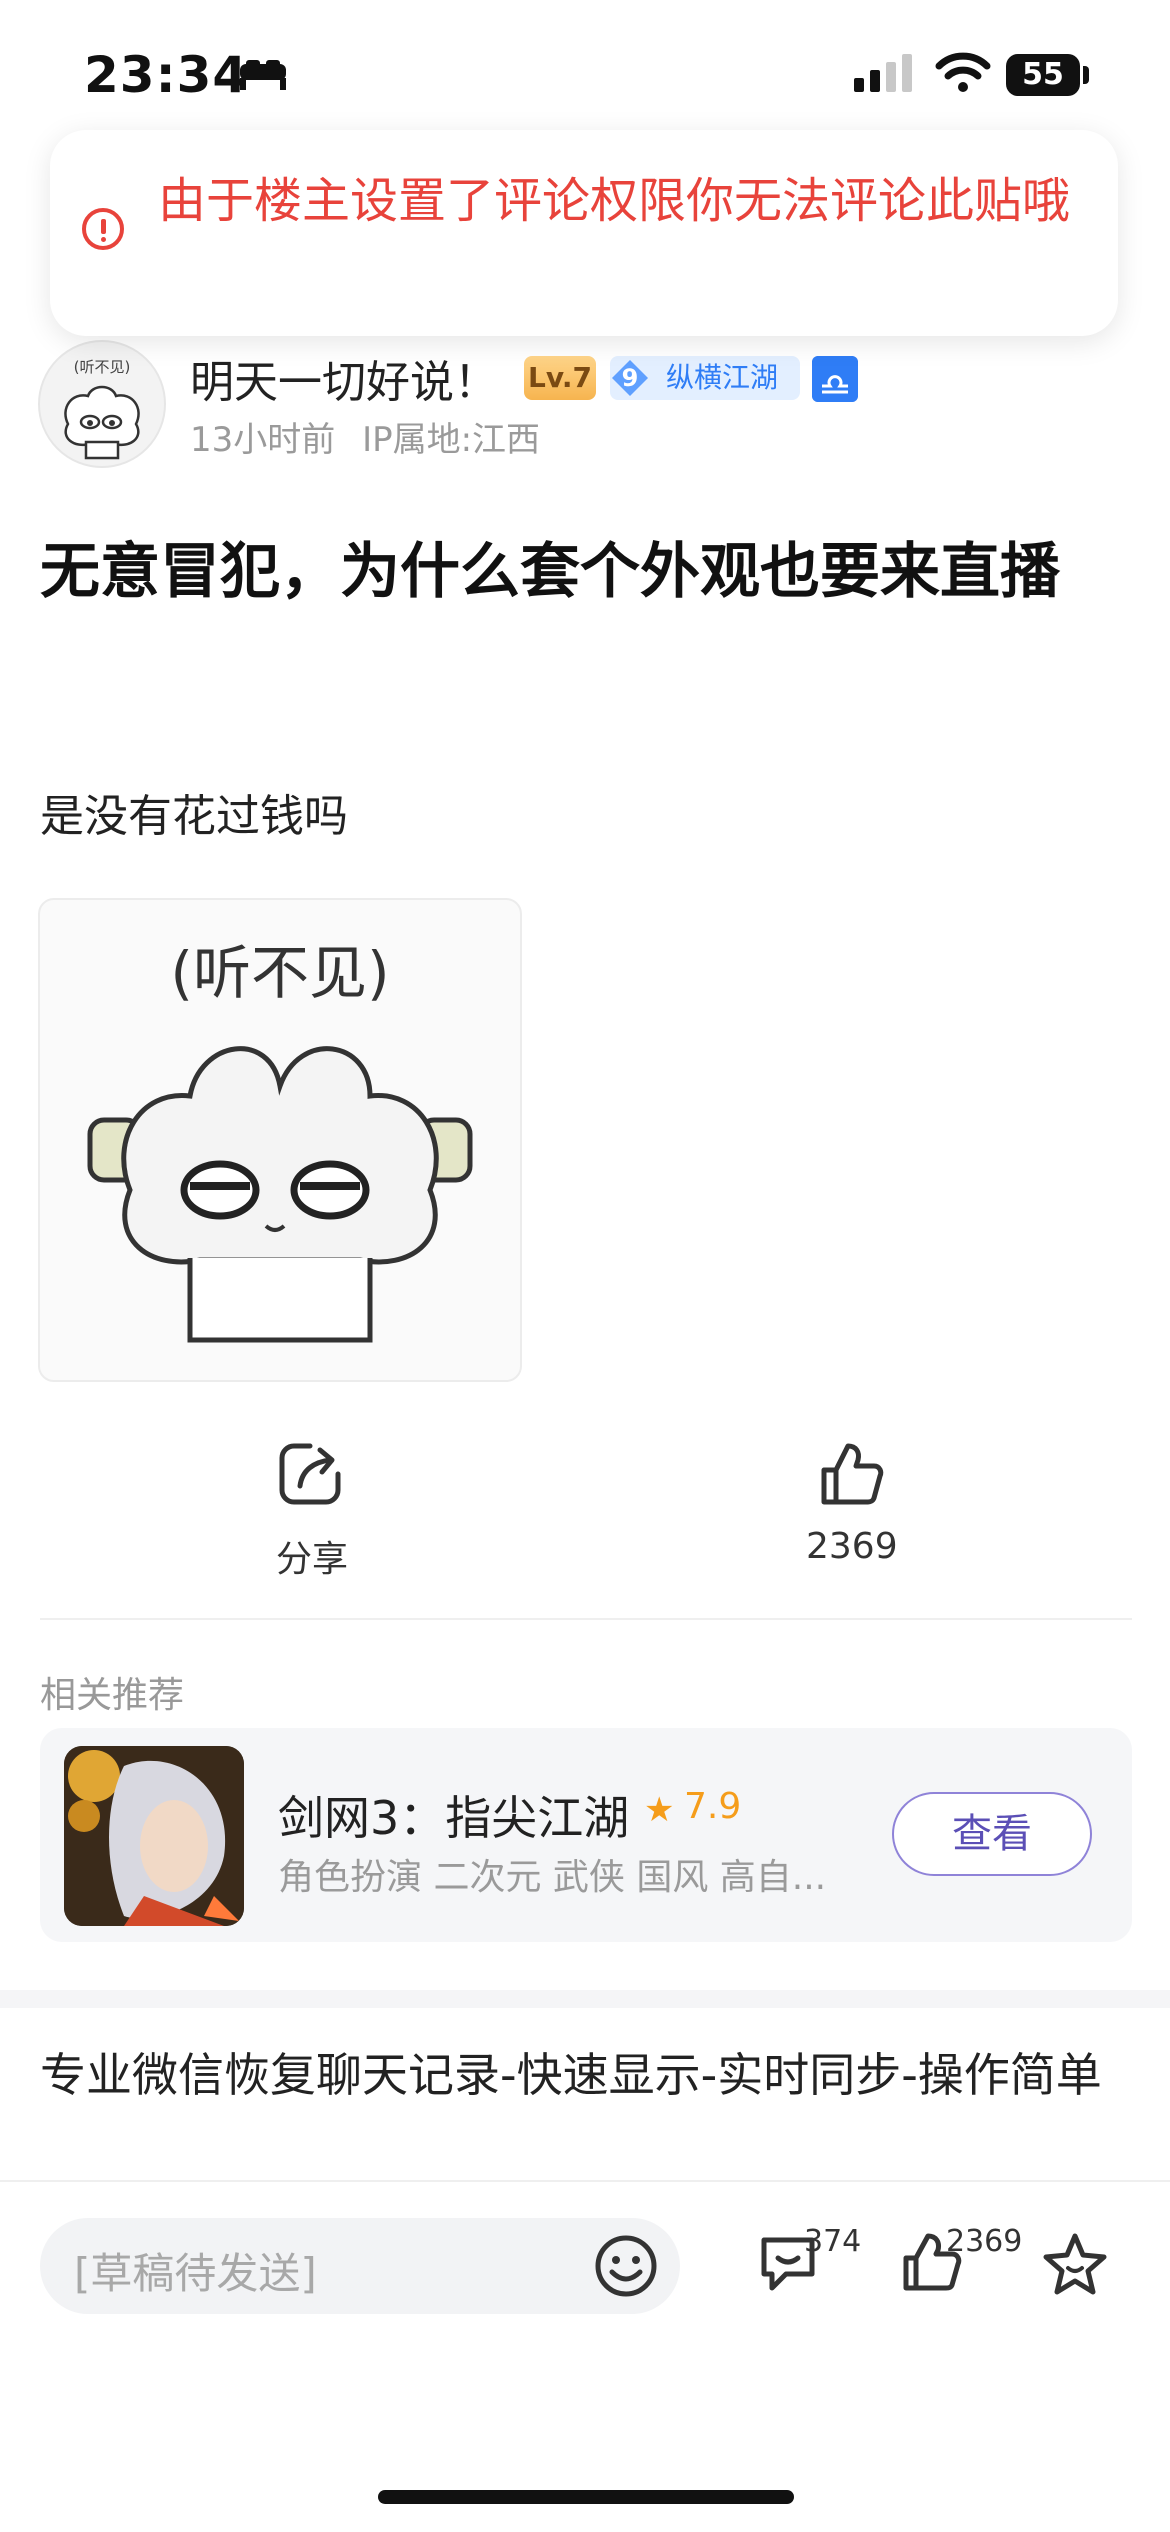 The height and width of the screenshot is (2532, 1170). I want to click on fan-group-badge: 9 纵横江湖, so click(705, 378).